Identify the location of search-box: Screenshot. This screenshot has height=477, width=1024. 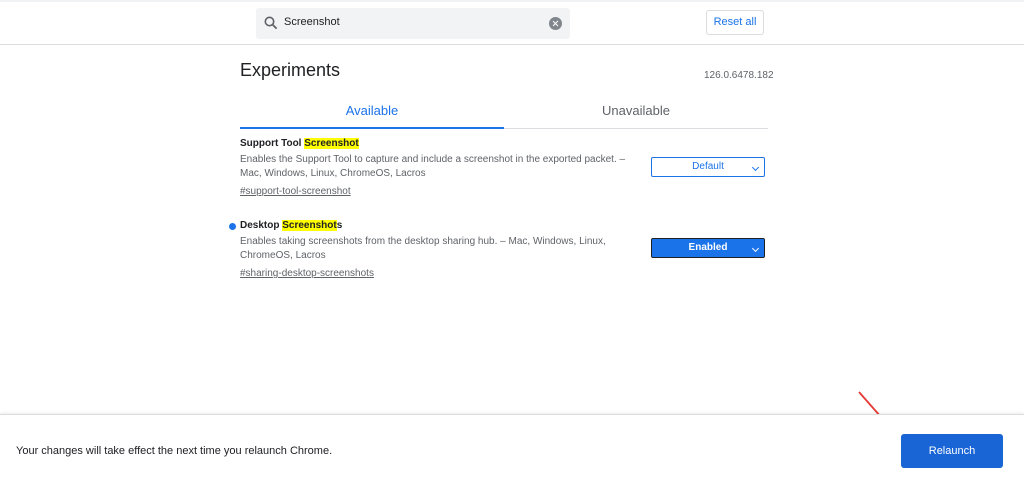
(413, 23).